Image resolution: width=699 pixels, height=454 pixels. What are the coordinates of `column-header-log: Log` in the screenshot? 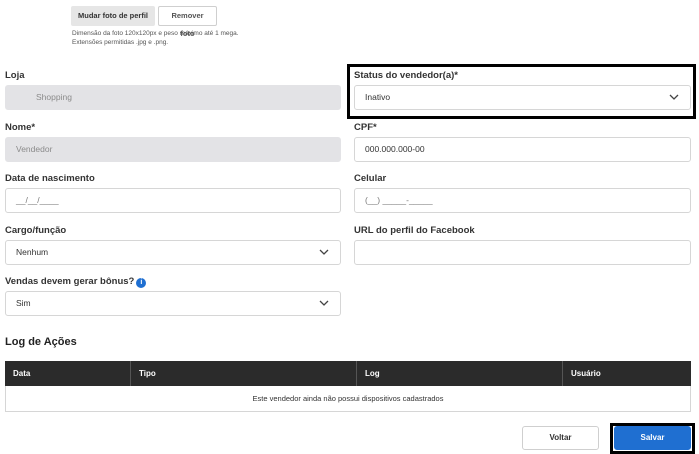 It's located at (372, 373).